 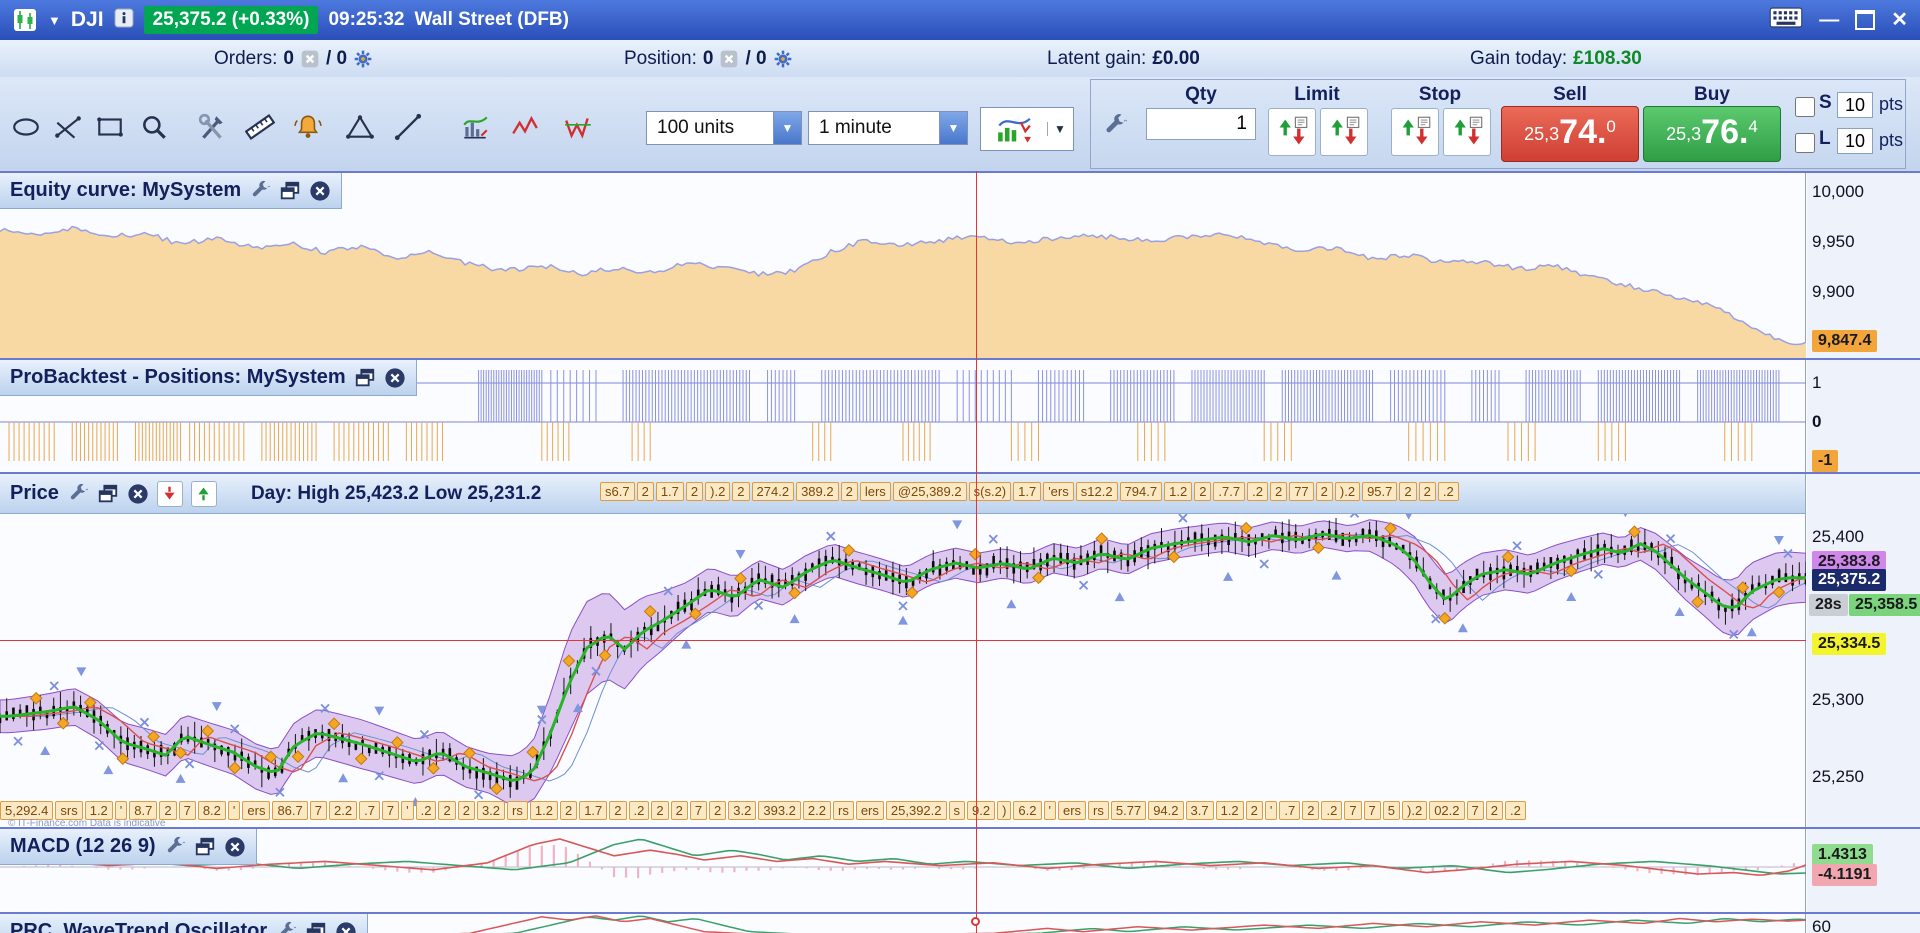 What do you see at coordinates (310, 59) in the screenshot?
I see `cancel-orders-icon` at bounding box center [310, 59].